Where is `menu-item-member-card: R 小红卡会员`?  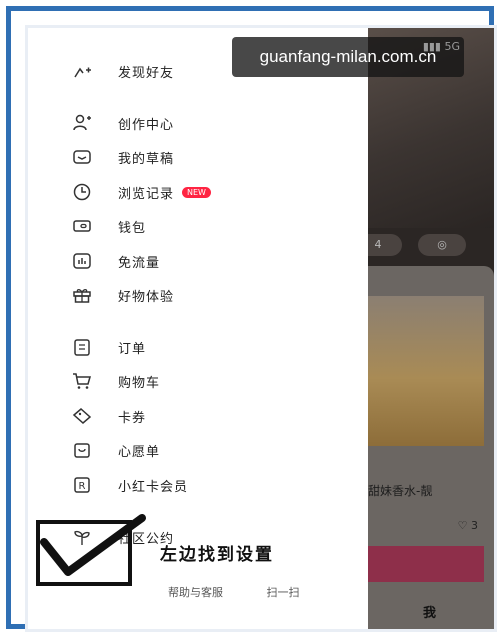 menu-item-member-card: R 小红卡会员 is located at coordinates (130, 485).